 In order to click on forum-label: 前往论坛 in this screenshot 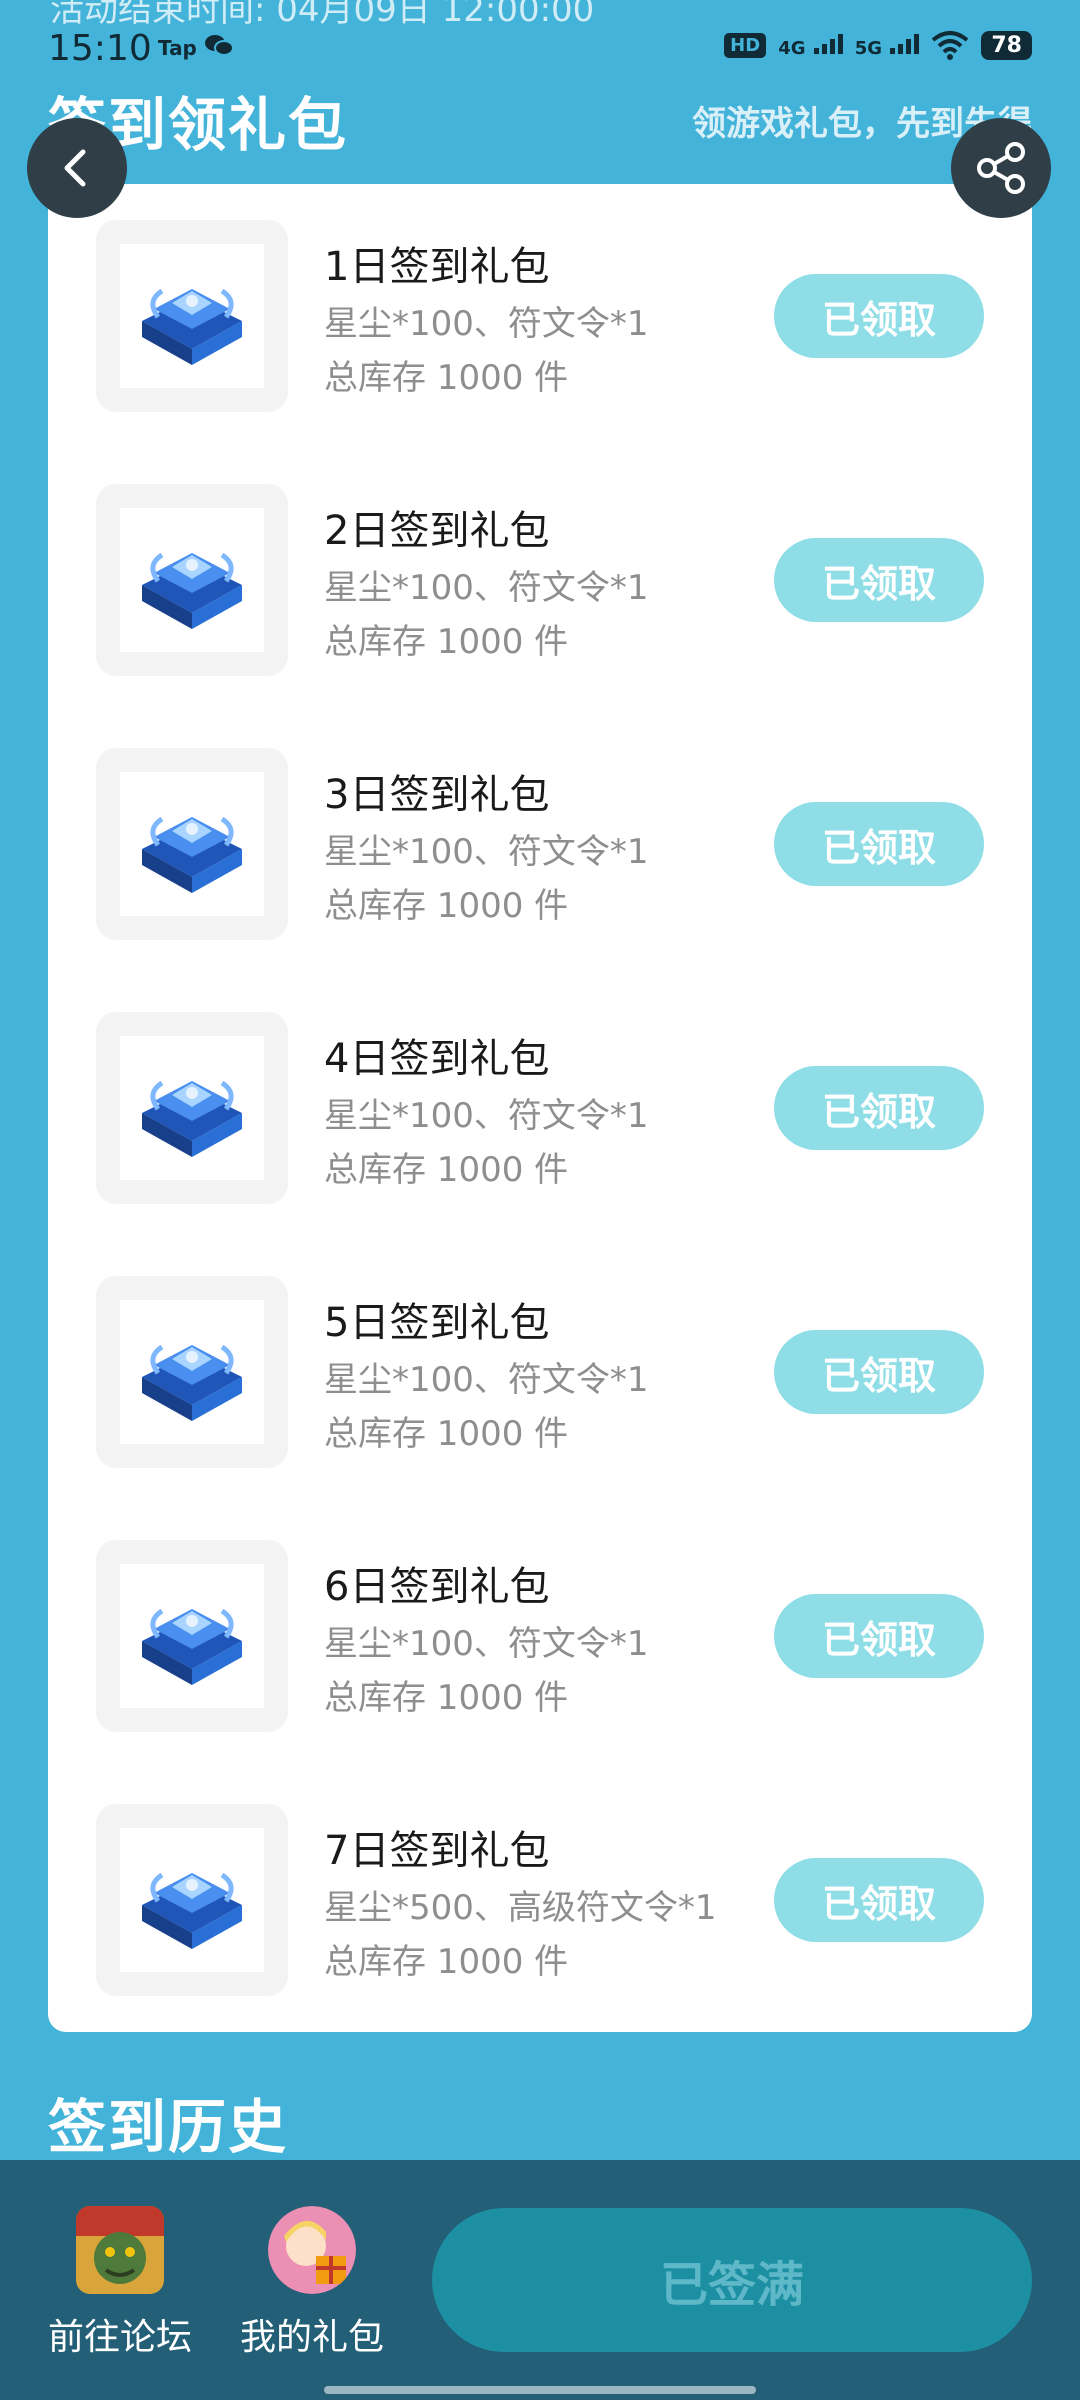, I will do `click(119, 2337)`.